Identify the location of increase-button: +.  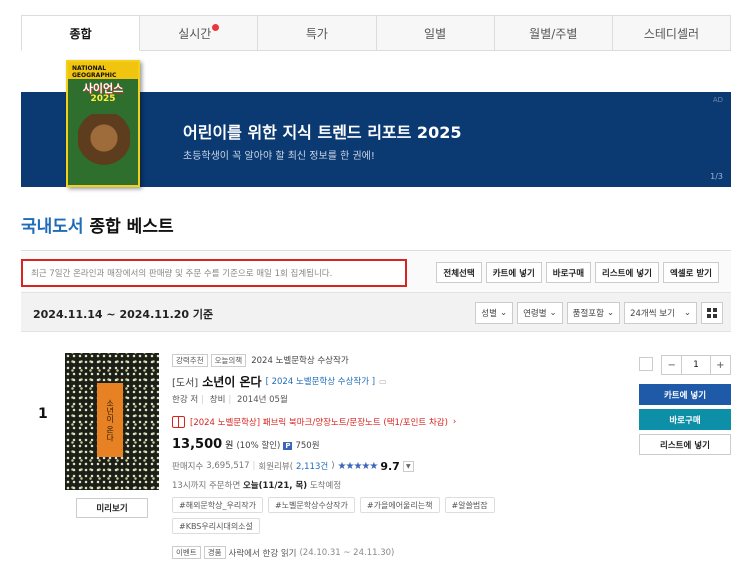
(720, 365).